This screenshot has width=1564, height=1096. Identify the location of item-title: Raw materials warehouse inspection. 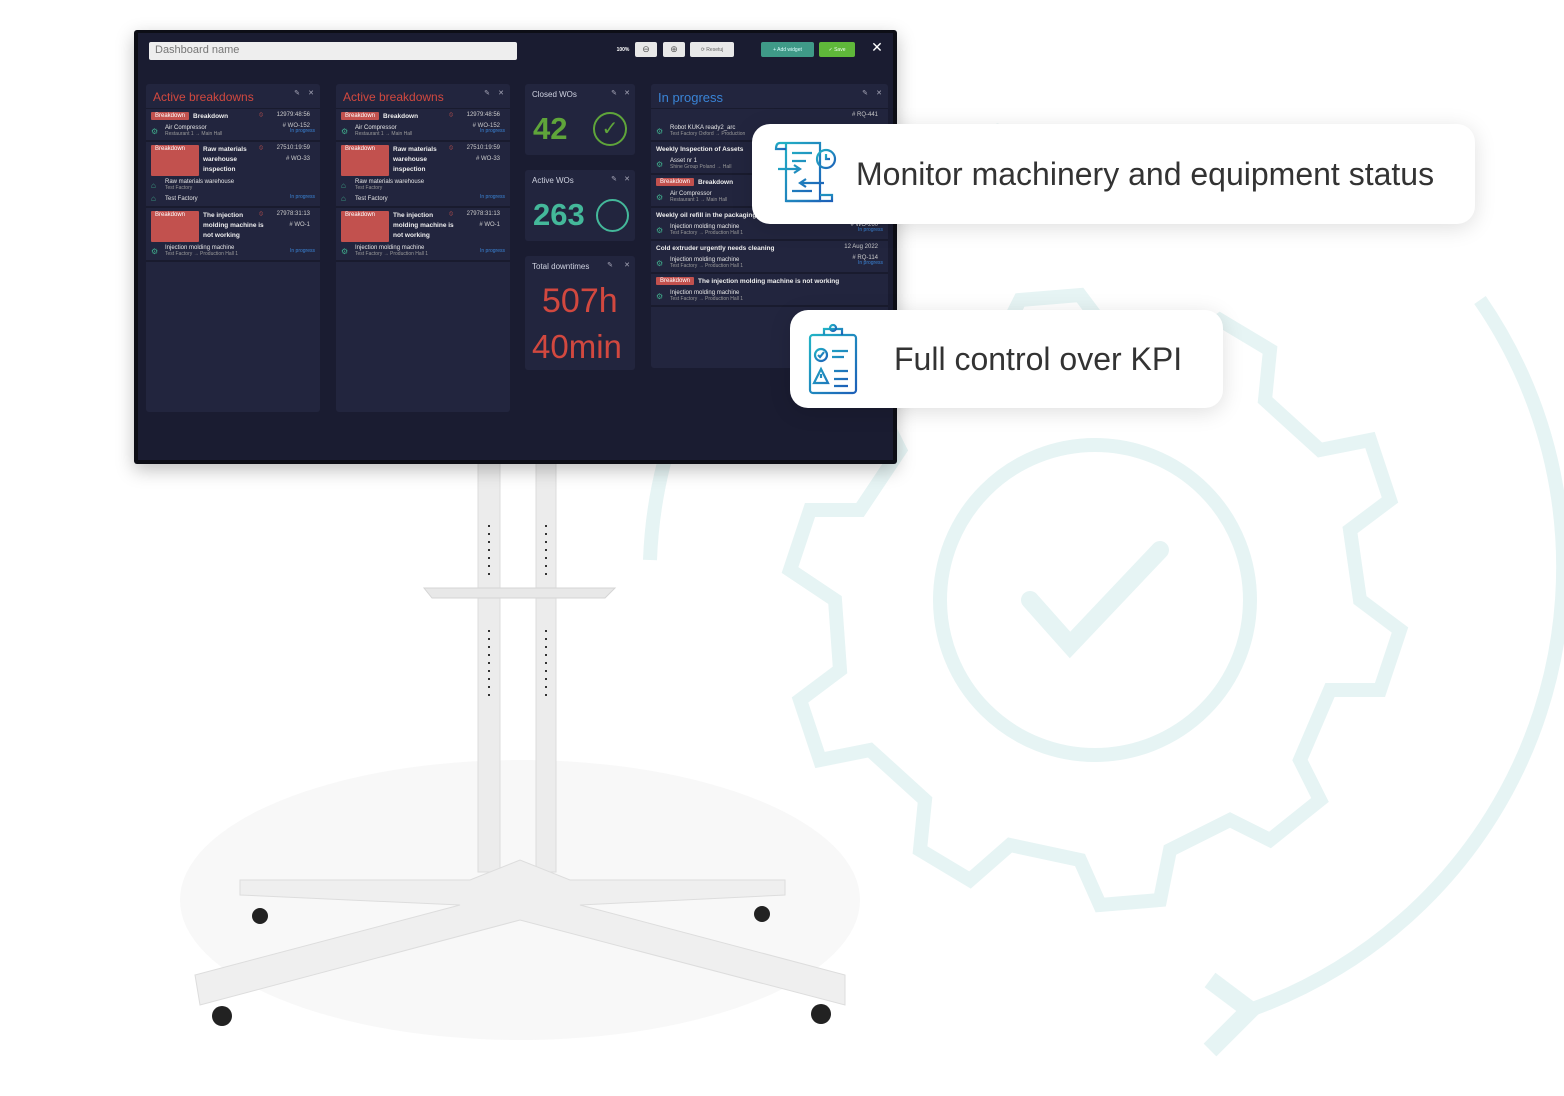
(415, 159).